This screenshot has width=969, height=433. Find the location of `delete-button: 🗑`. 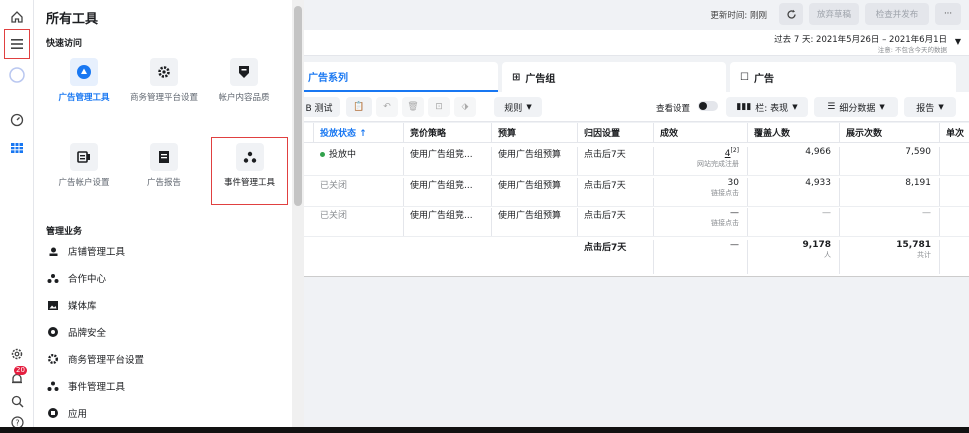

delete-button: 🗑 is located at coordinates (413, 107).